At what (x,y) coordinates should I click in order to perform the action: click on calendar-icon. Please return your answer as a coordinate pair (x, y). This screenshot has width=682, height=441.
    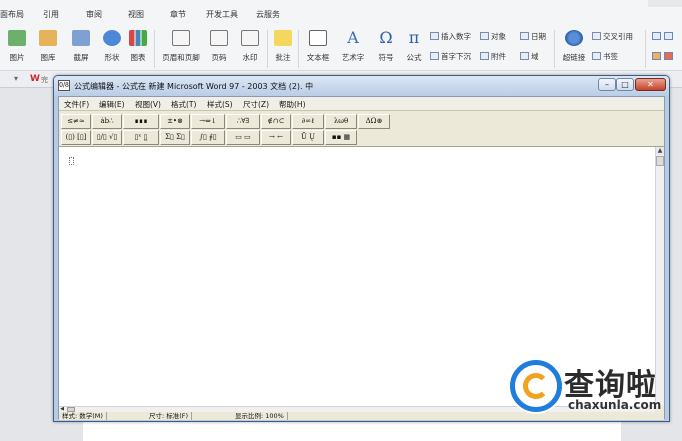
    Looking at the image, I should click on (524, 36).